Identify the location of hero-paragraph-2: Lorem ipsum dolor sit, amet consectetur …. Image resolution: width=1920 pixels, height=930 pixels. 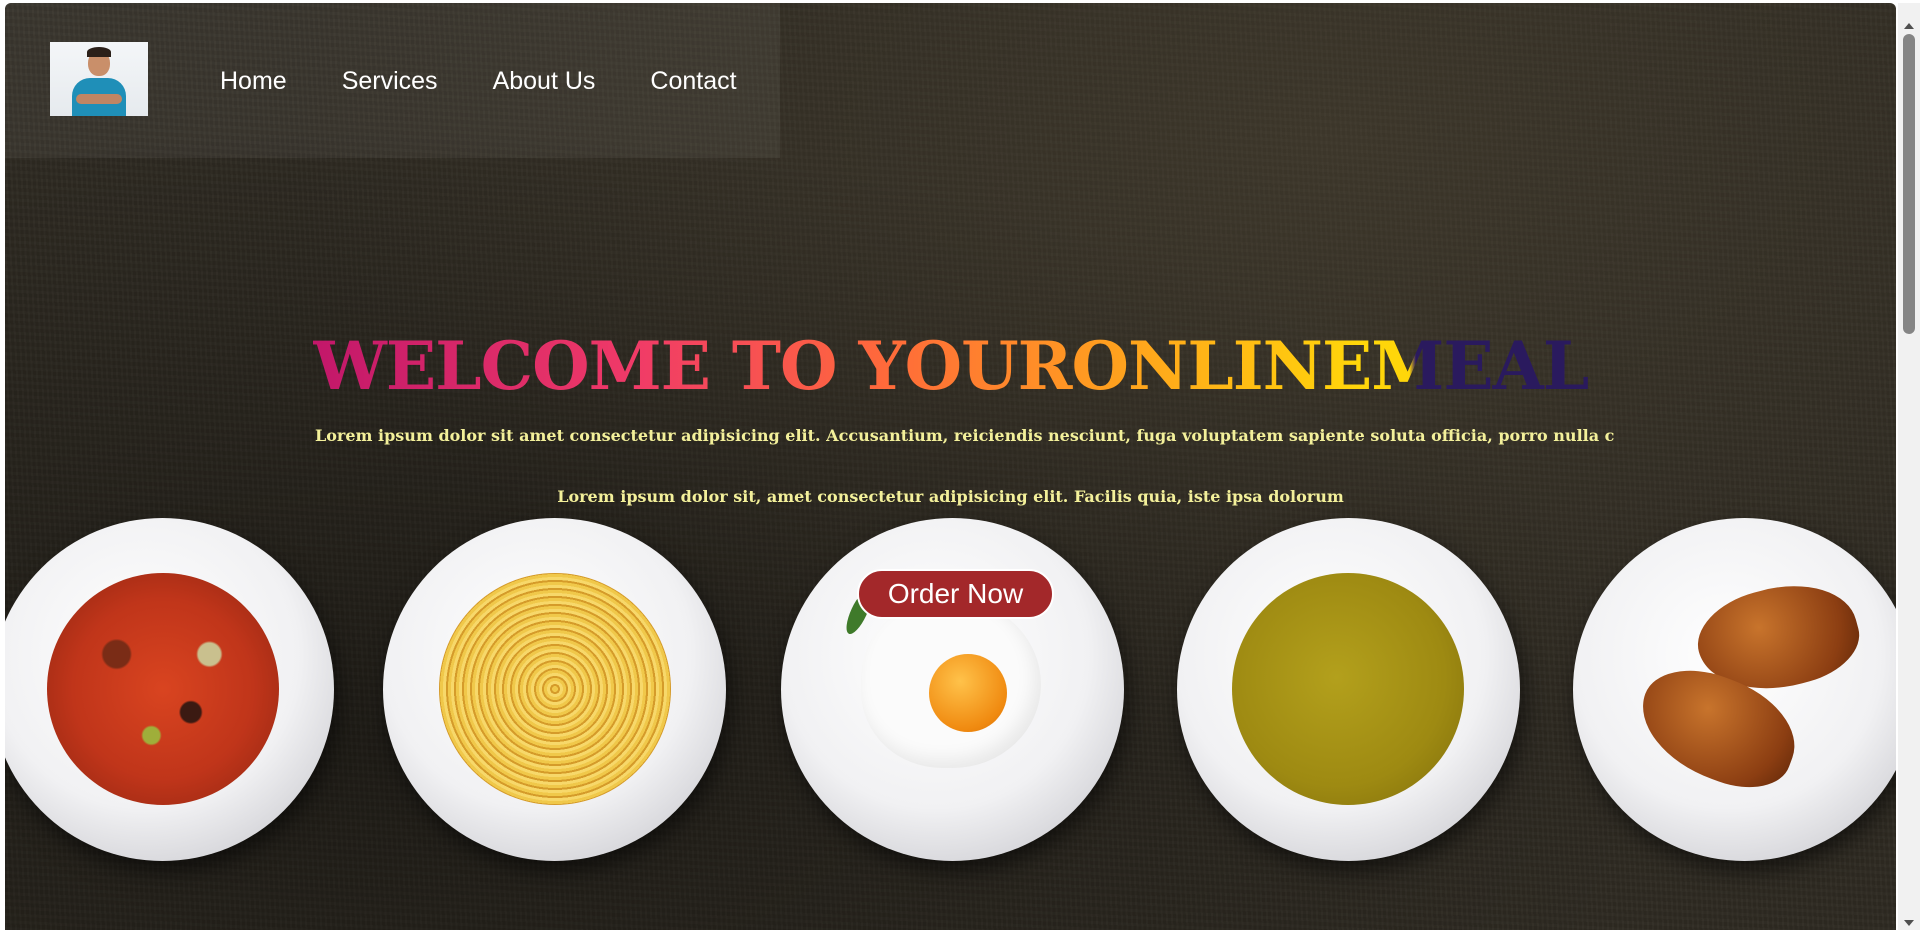
(950, 496).